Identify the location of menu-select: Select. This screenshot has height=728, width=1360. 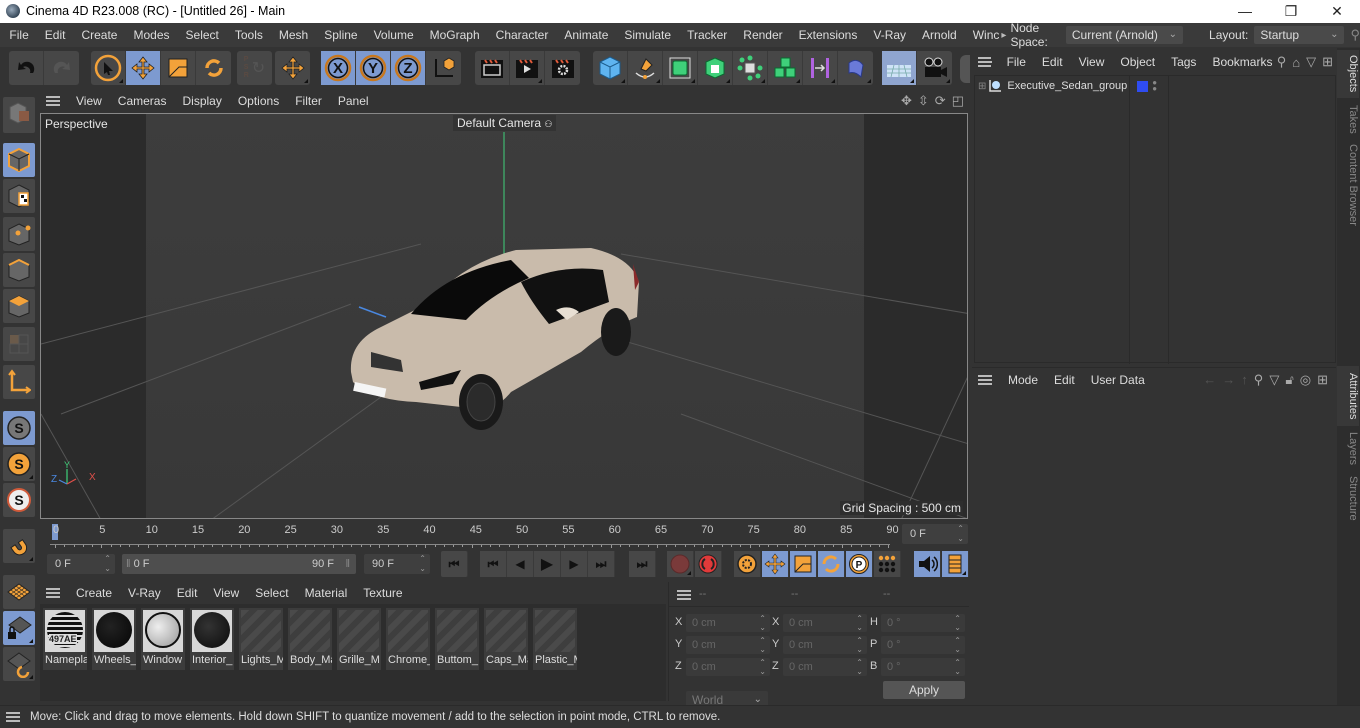
(202, 35).